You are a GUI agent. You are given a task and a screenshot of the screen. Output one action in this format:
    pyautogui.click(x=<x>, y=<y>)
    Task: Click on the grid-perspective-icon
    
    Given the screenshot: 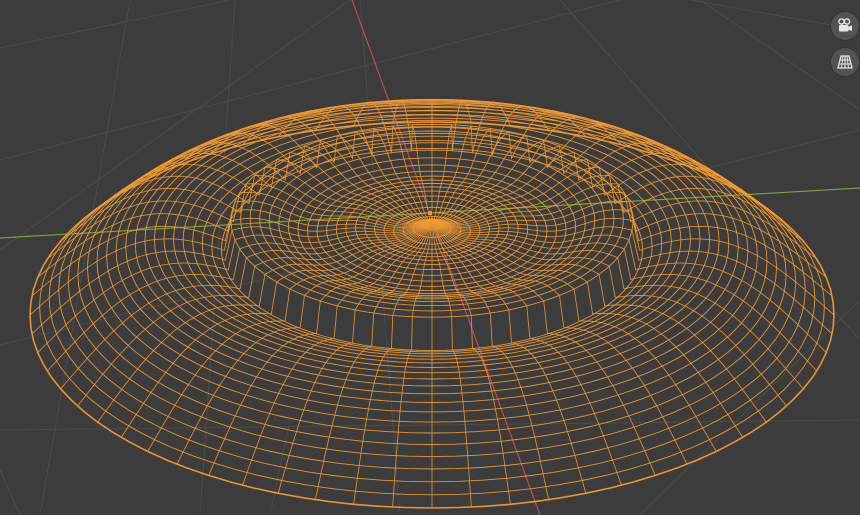 What is the action you would take?
    pyautogui.click(x=845, y=62)
    